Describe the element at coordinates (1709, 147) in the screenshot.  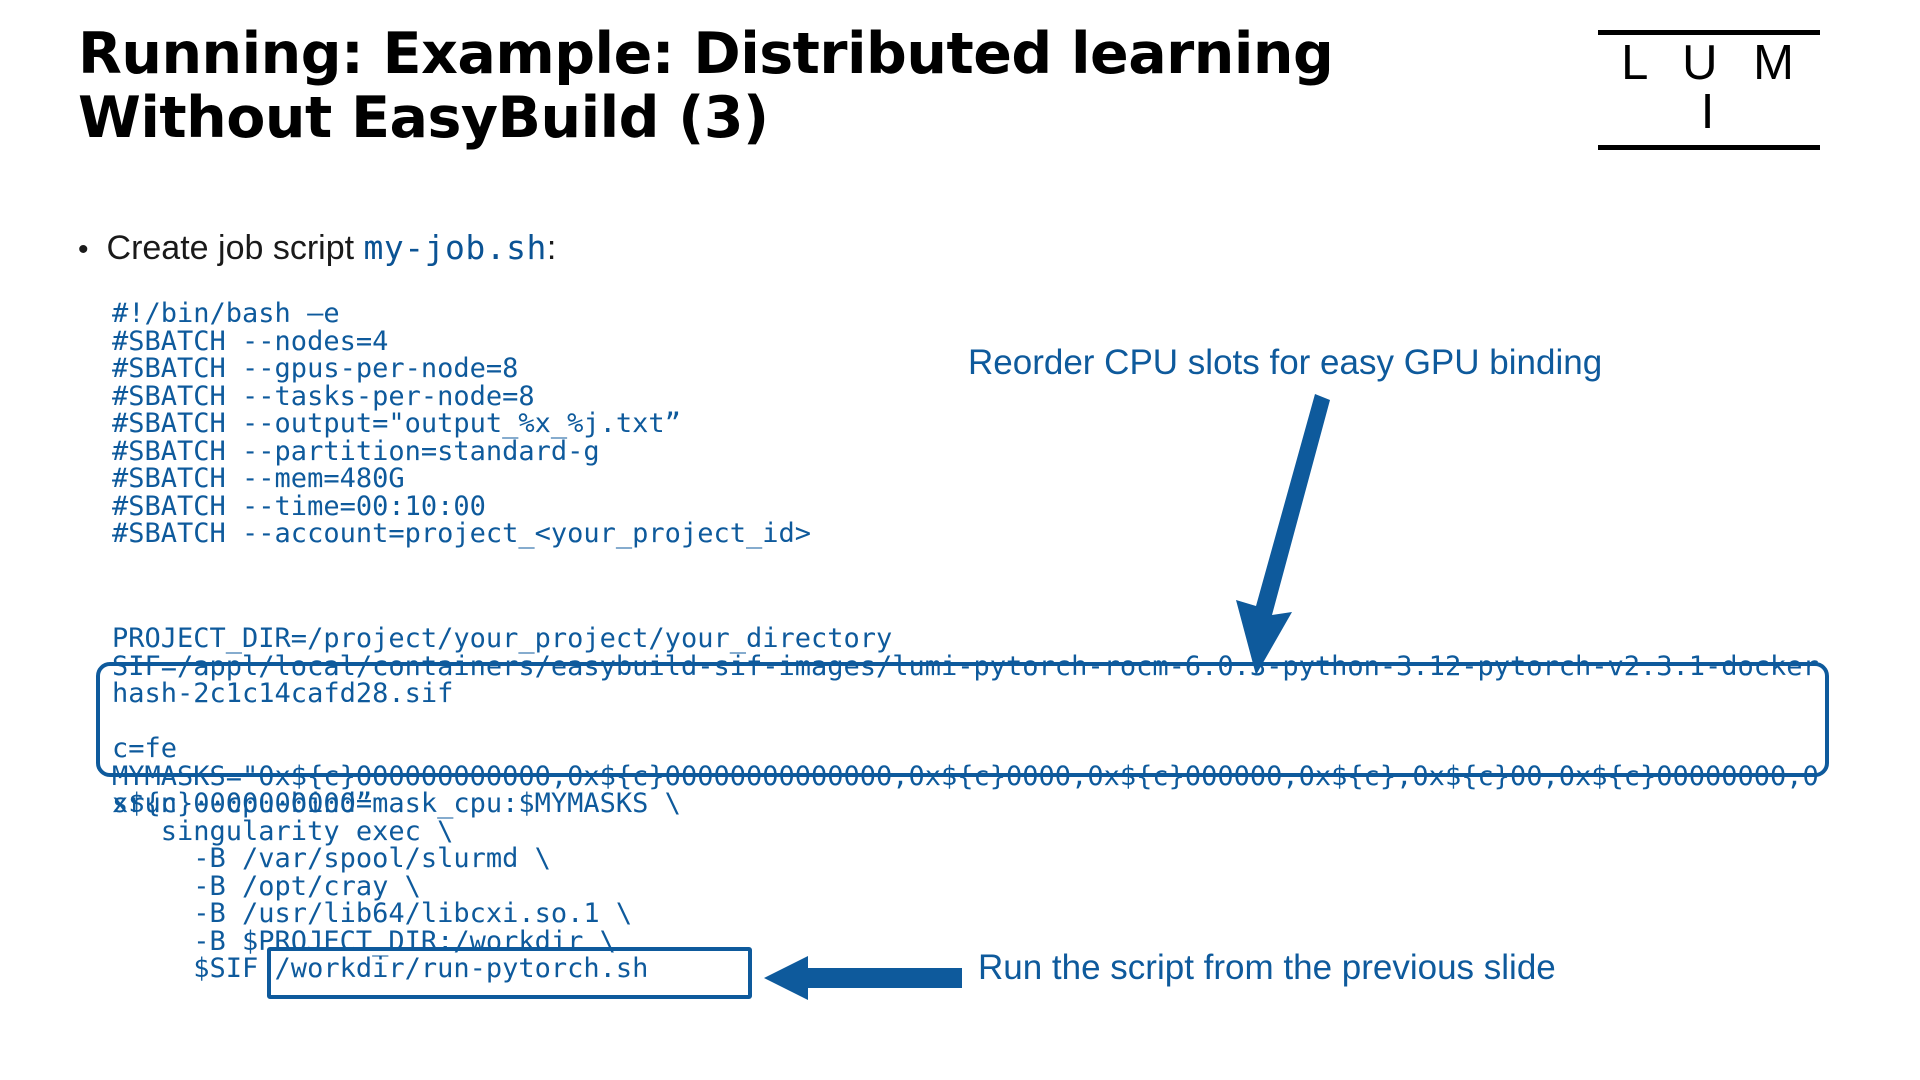
I see `logo-bottom-rule` at that location.